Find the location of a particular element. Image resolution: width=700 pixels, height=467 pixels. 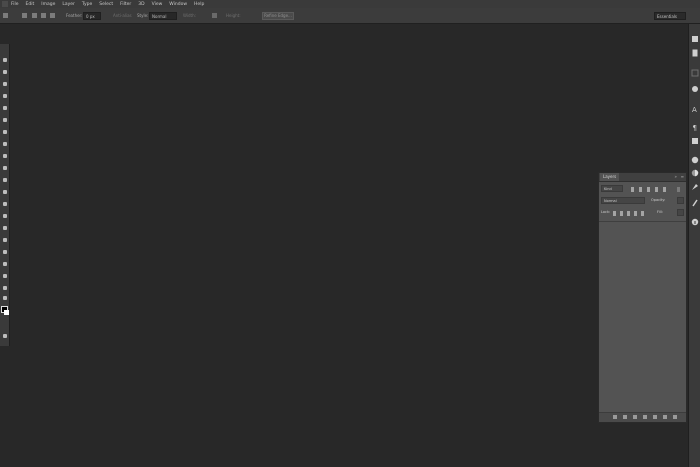

blend-row: Normal Opacity: is located at coordinates (642, 201).